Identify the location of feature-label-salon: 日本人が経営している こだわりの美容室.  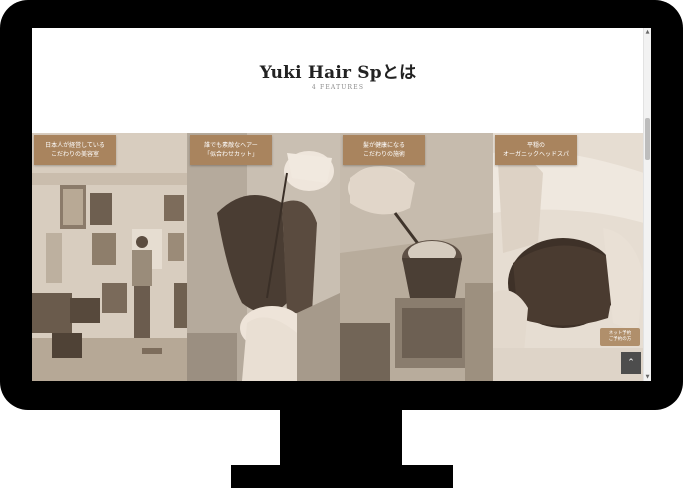
(75, 150).